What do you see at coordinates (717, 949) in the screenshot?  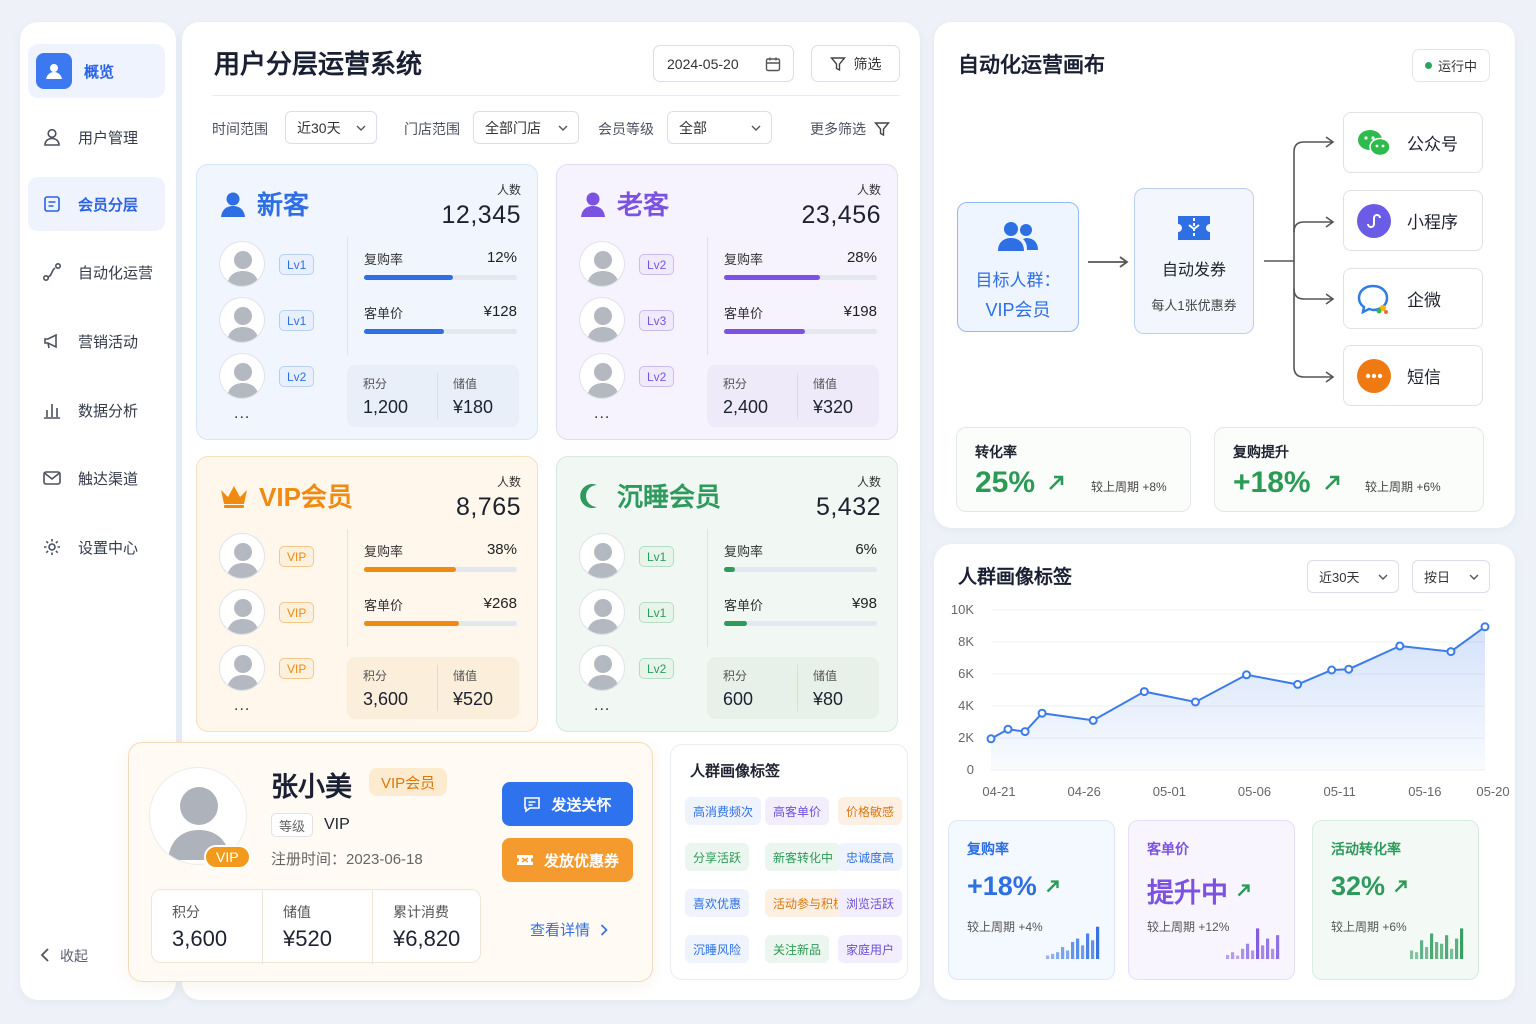 I see `tag-chip: 沉睡风险` at bounding box center [717, 949].